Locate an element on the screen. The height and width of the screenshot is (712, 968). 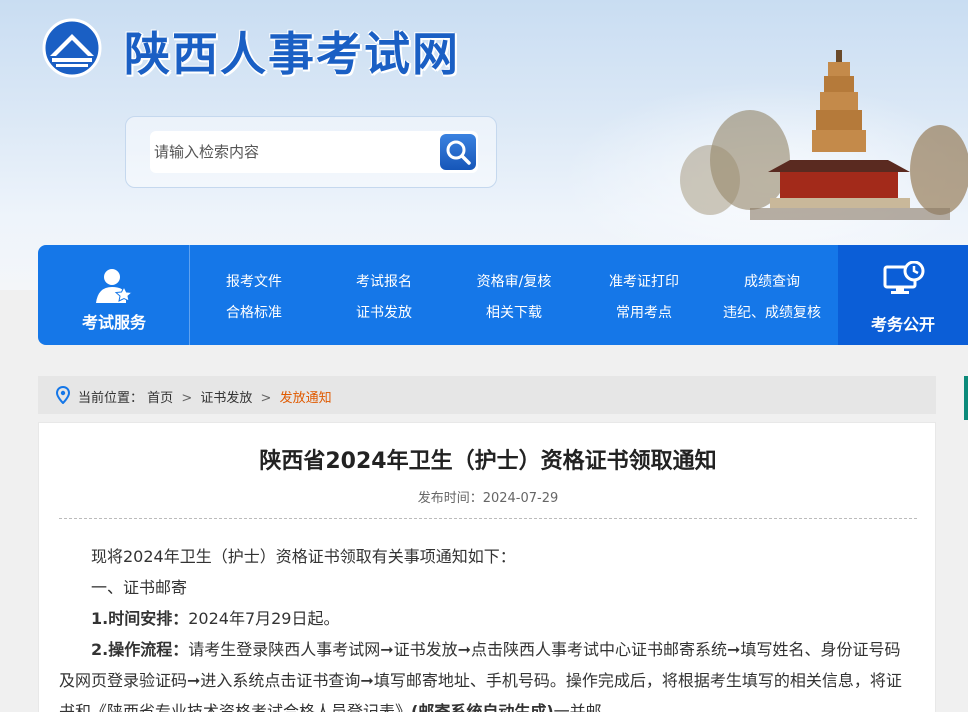
exam-affairs-label: 考务公开 is located at coordinates (902, 324).